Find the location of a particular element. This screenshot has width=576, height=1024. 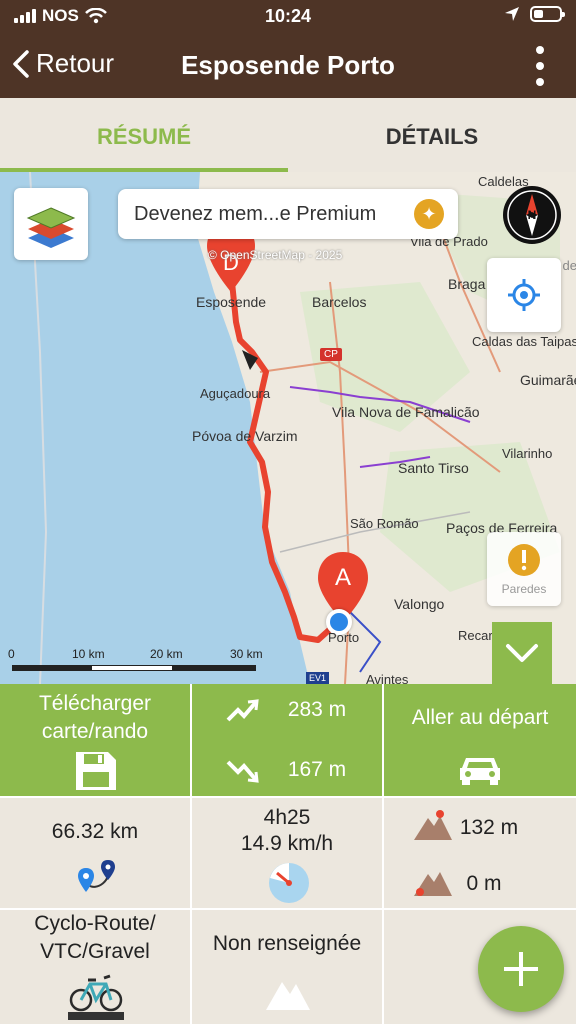

download-button: Télécharger carte/rando is located at coordinates (96, 741).